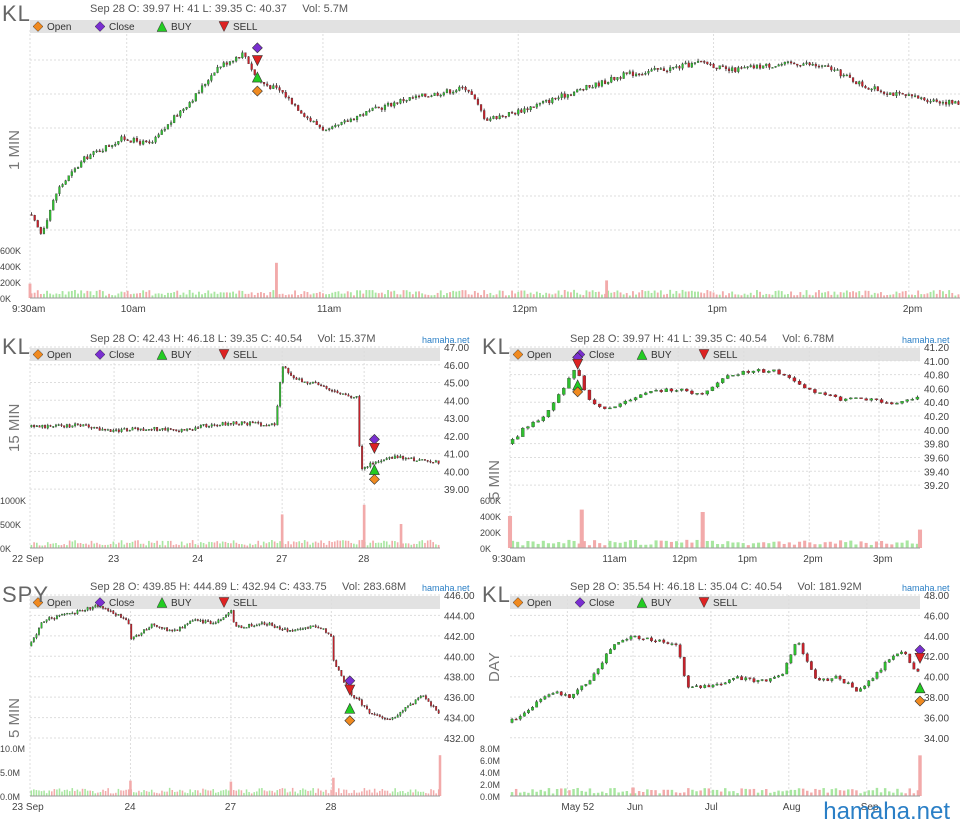 The image size is (960, 826). What do you see at coordinates (711, 807) in the screenshot?
I see `time-tick-label: Jul` at bounding box center [711, 807].